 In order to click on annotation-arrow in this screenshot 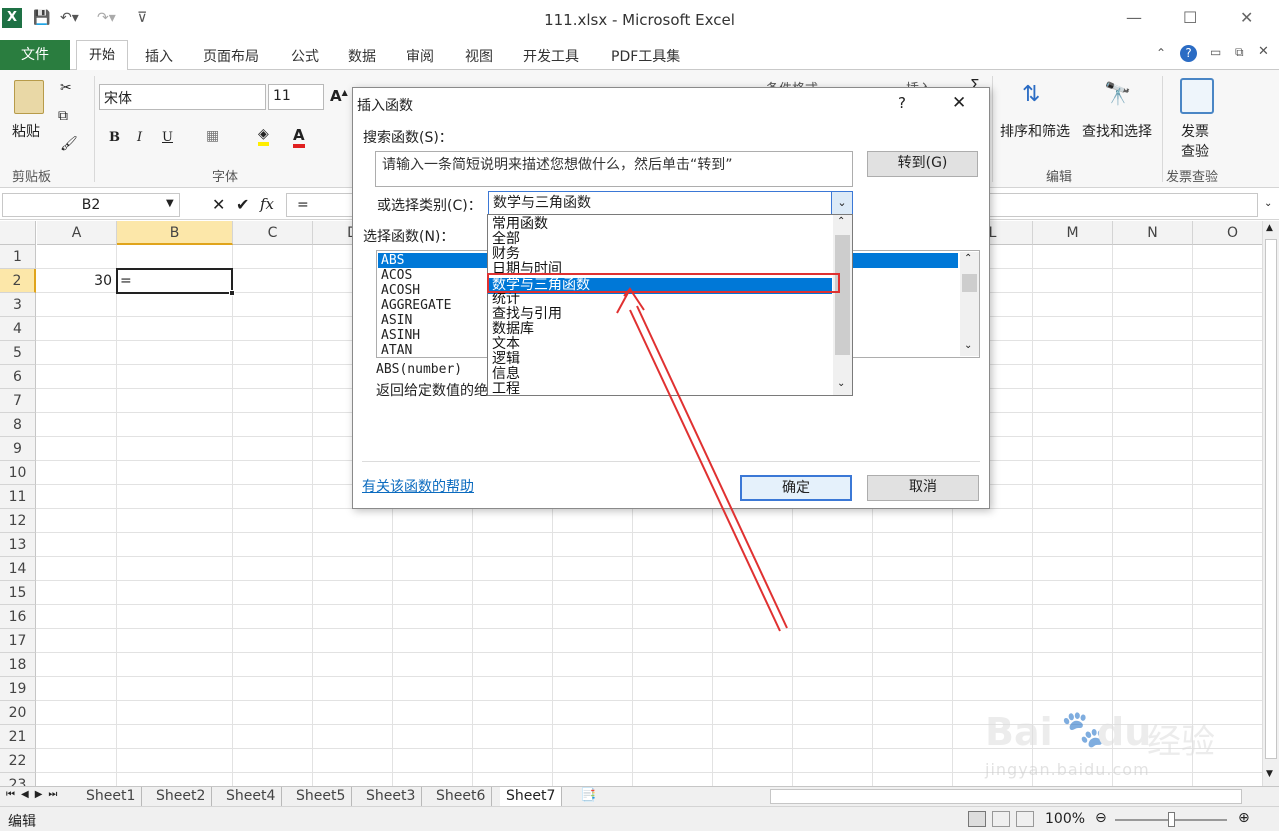, I will do `click(702, 459)`.